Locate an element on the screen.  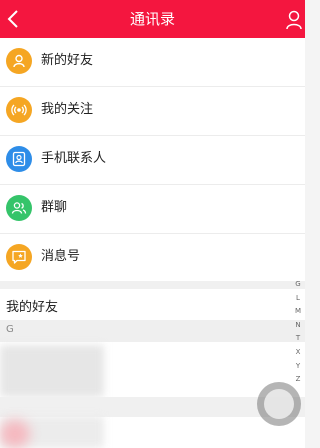
floating-assistive-button is located at coordinates (279, 404).